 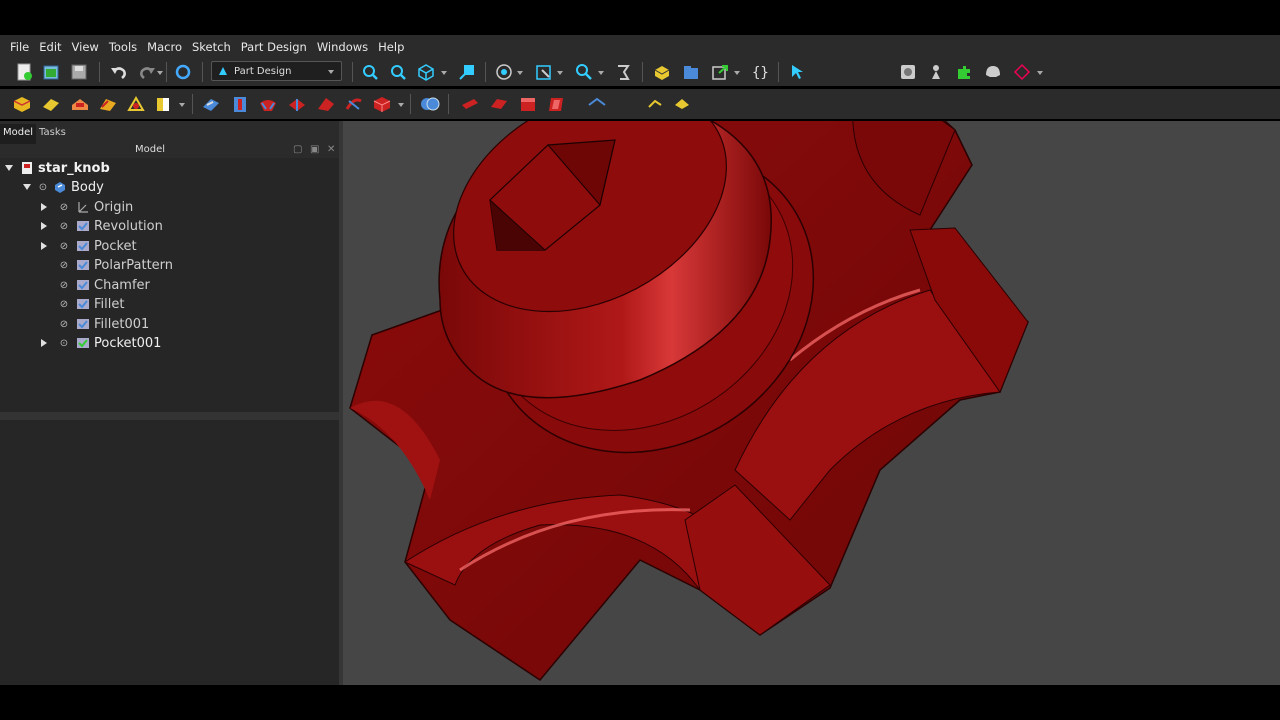 I want to click on workbench-selector: Part Design, so click(x=276, y=71).